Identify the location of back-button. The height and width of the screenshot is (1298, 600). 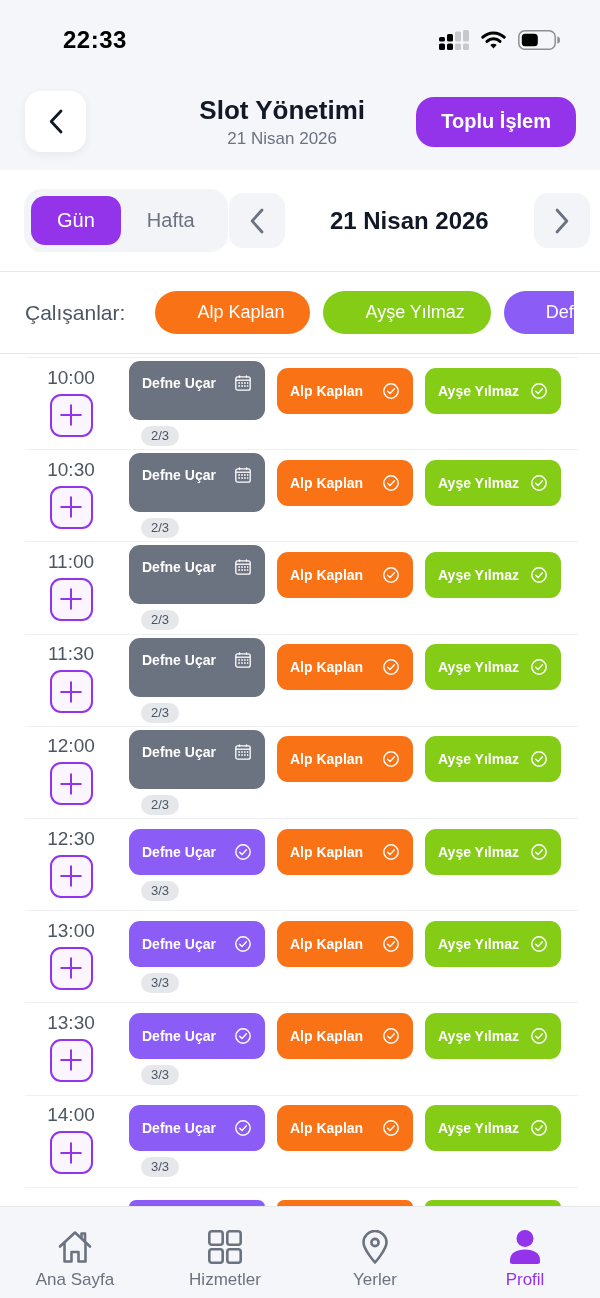
(55, 121).